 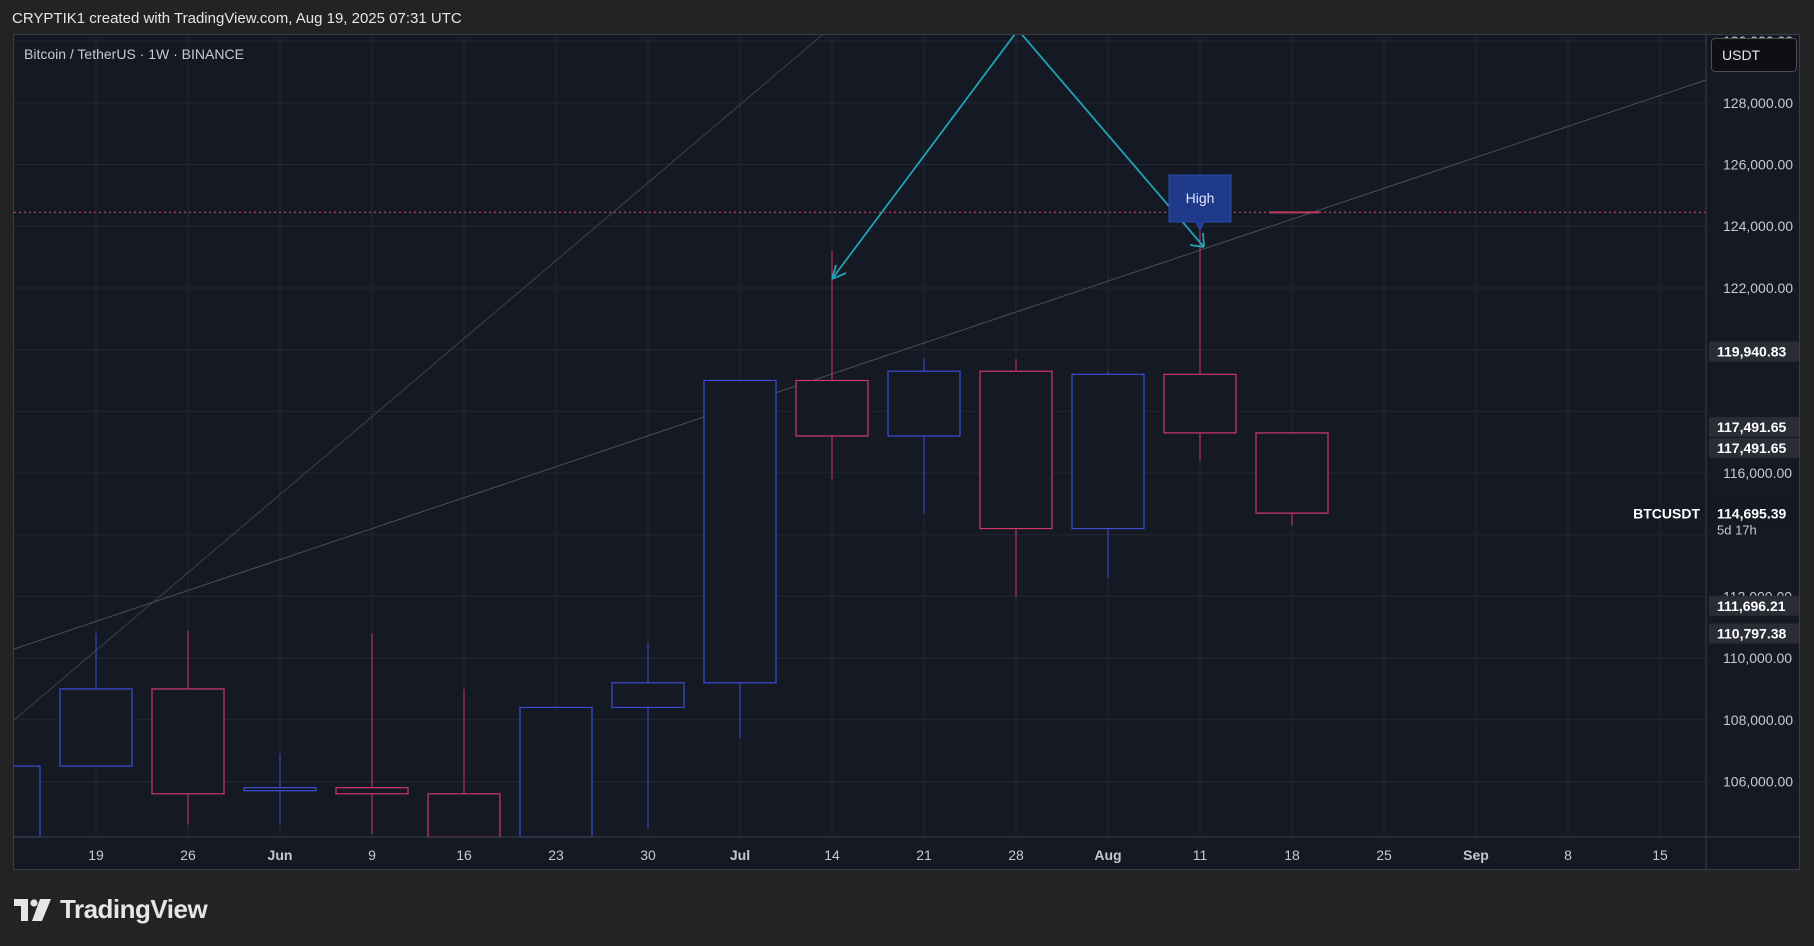 What do you see at coordinates (740, 855) in the screenshot?
I see `time-axis-tick: Jul` at bounding box center [740, 855].